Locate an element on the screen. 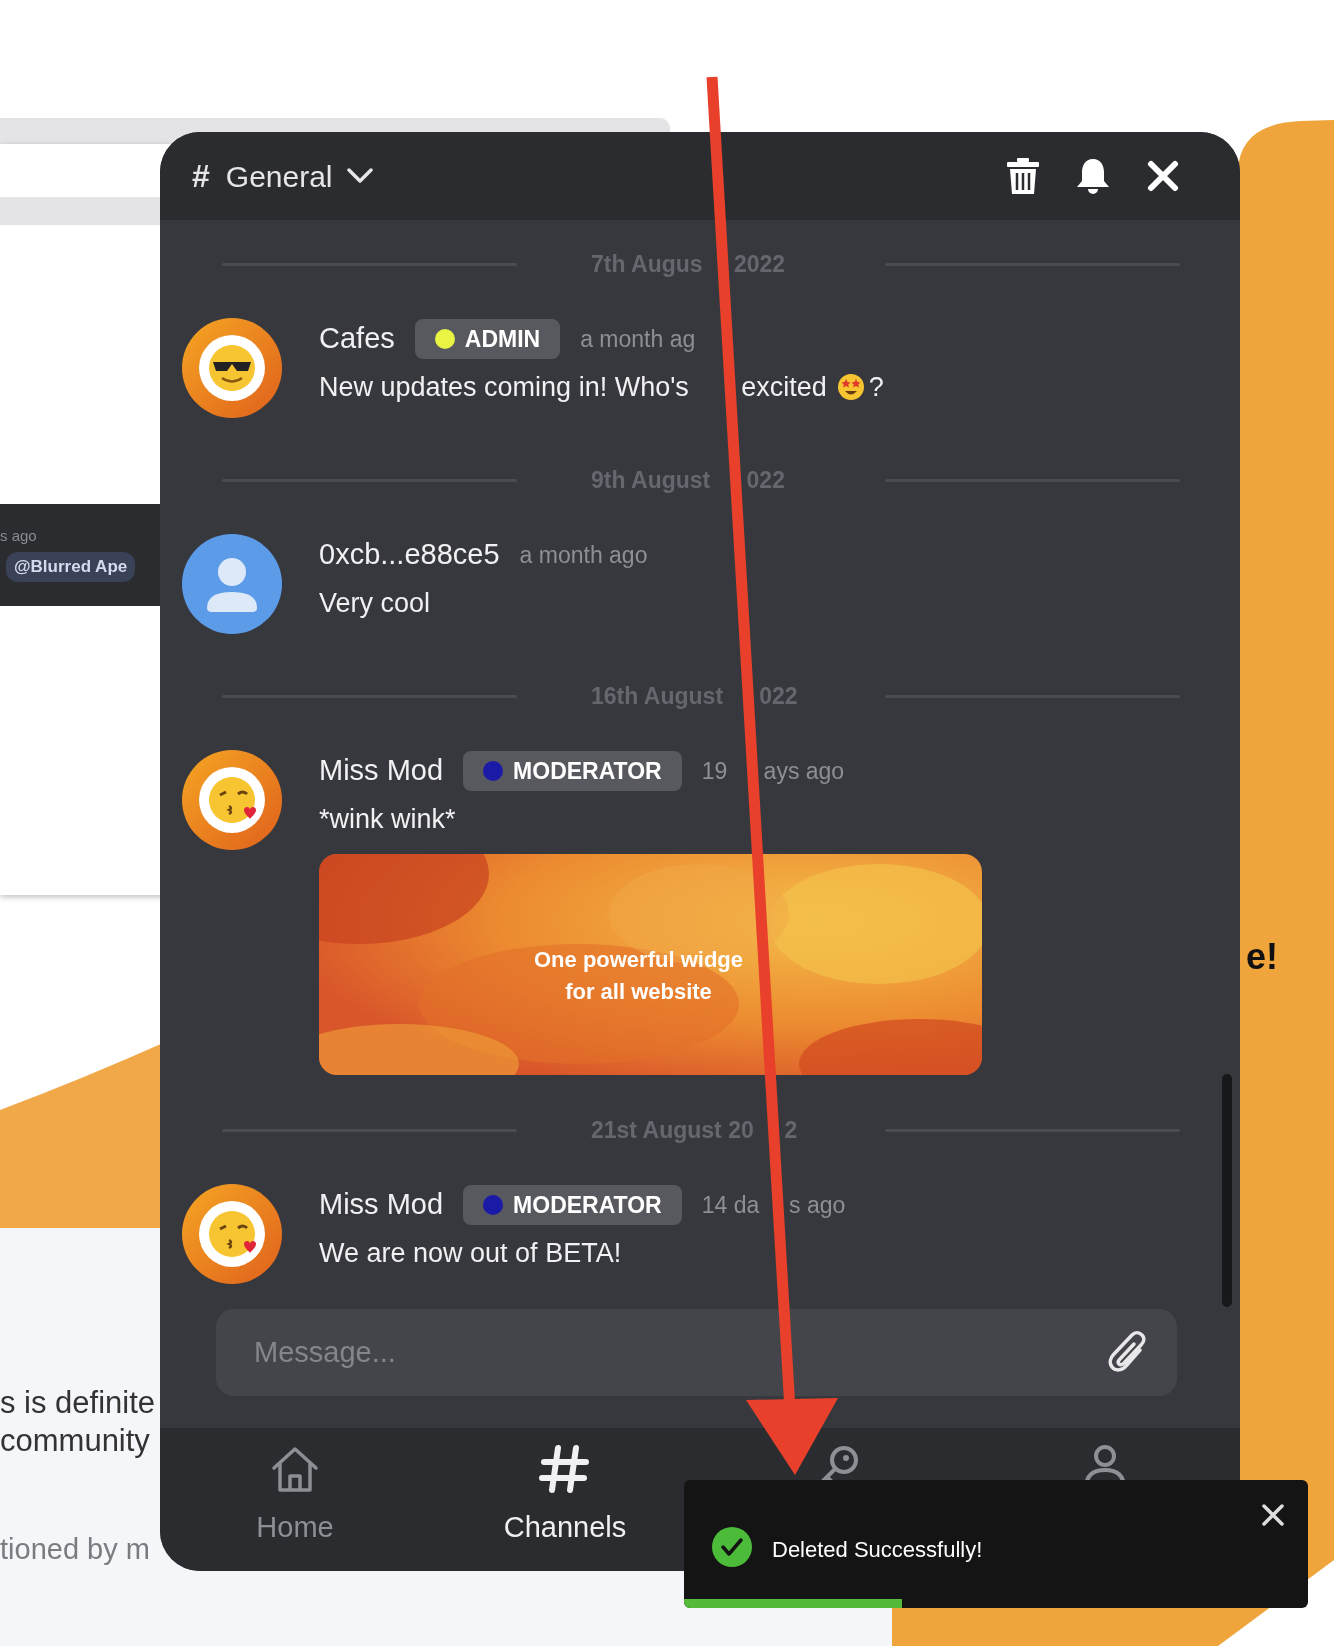  role-label: ADMIN is located at coordinates (502, 339).